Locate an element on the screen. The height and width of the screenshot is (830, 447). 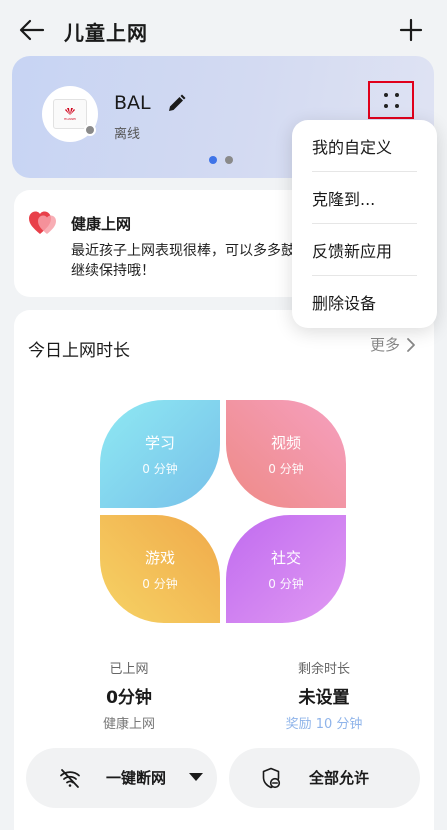
health-title: 健康上网 is located at coordinates (101, 224).